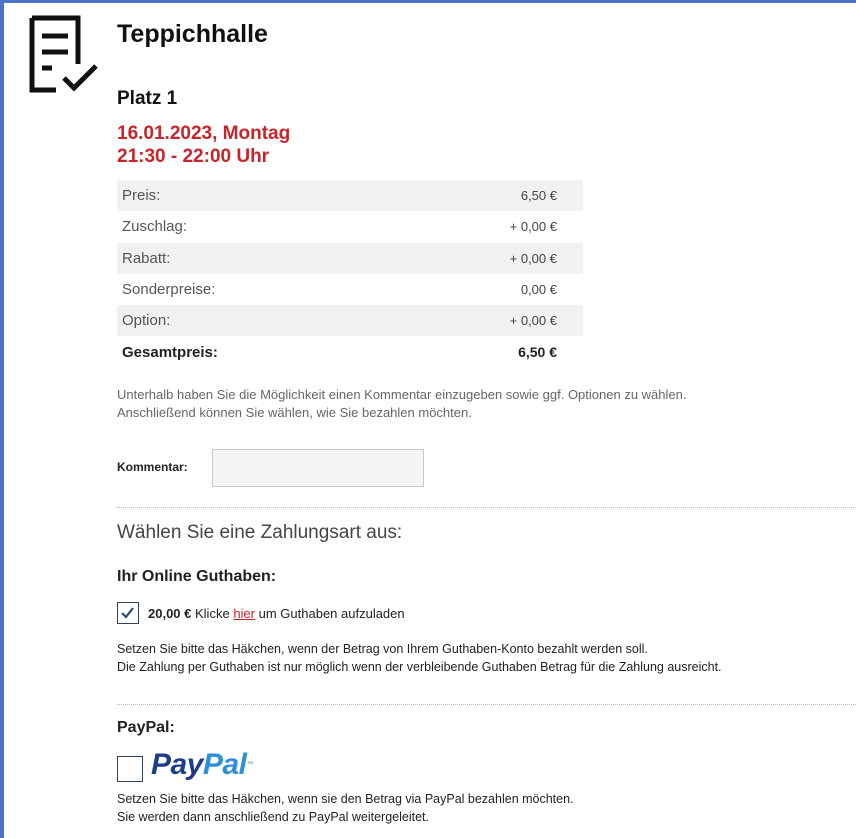 The width and height of the screenshot is (856, 838). I want to click on special-price-value: 0,00 €, so click(483, 289).